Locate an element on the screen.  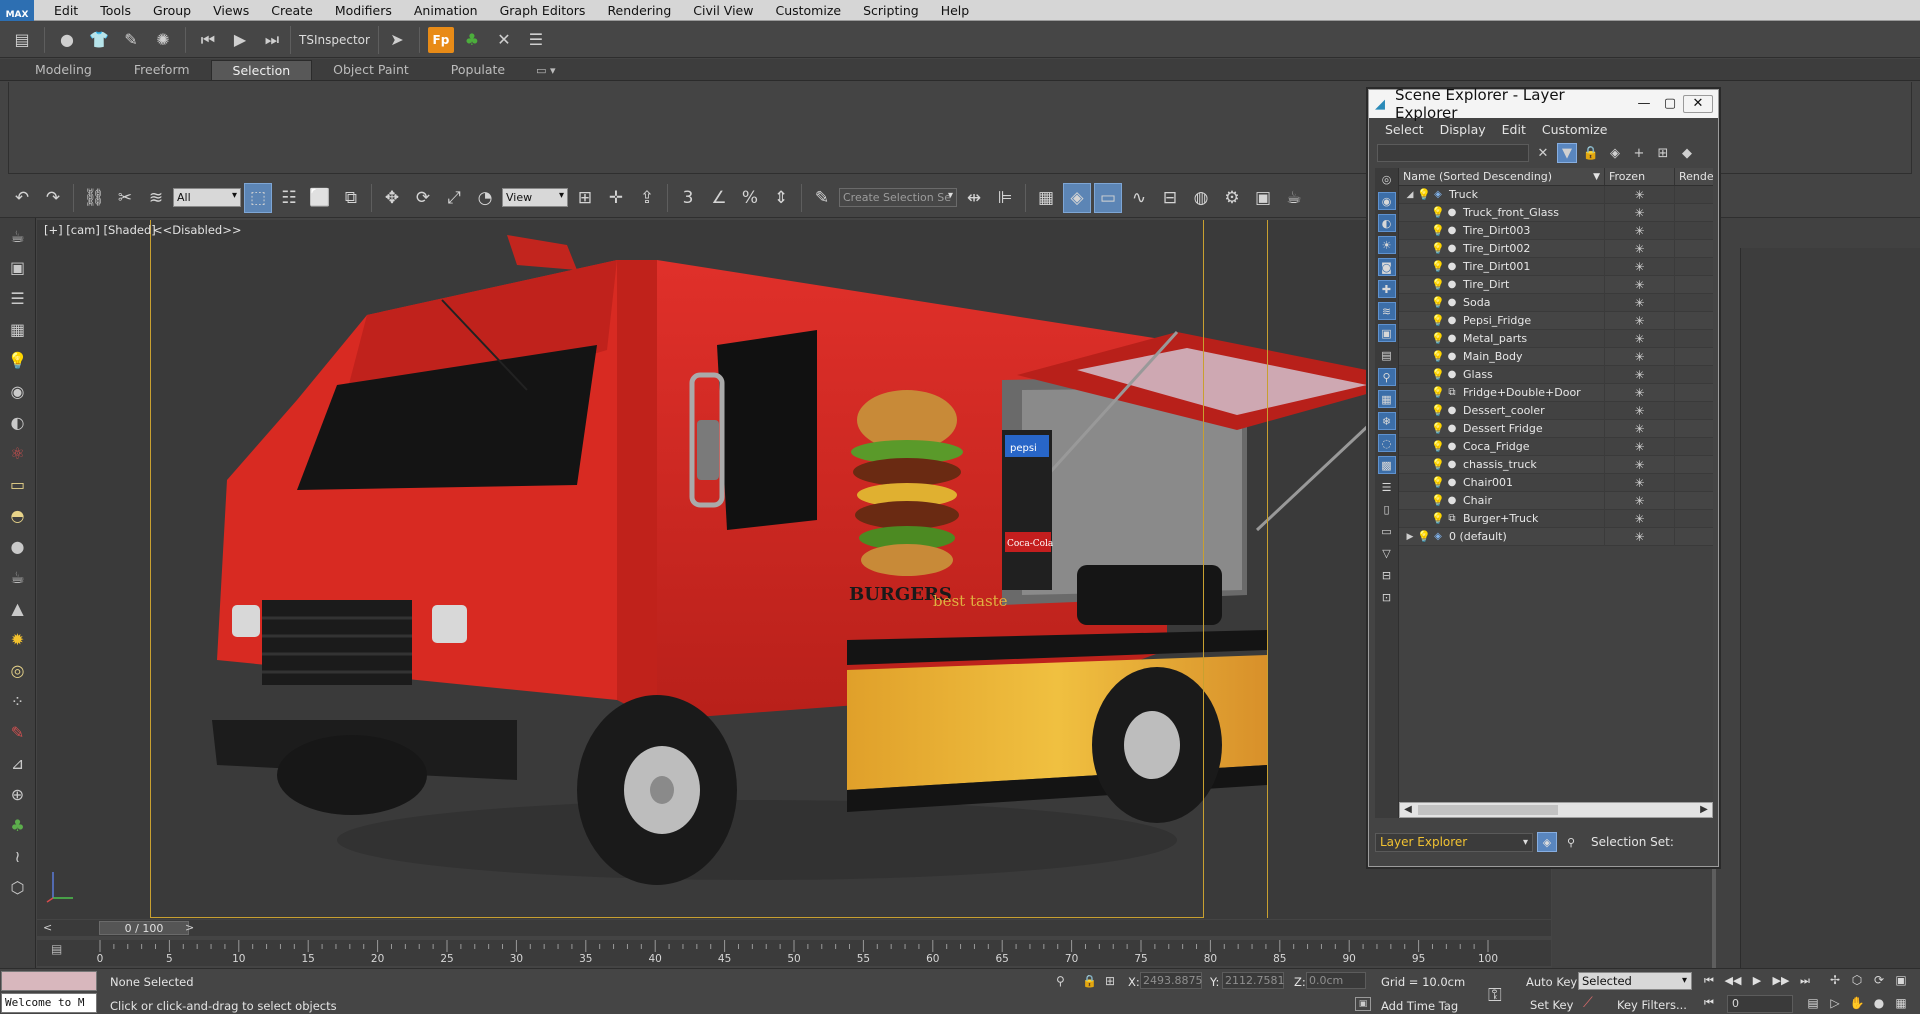
shirt-icon: 👕 is located at coordinates (99, 40).